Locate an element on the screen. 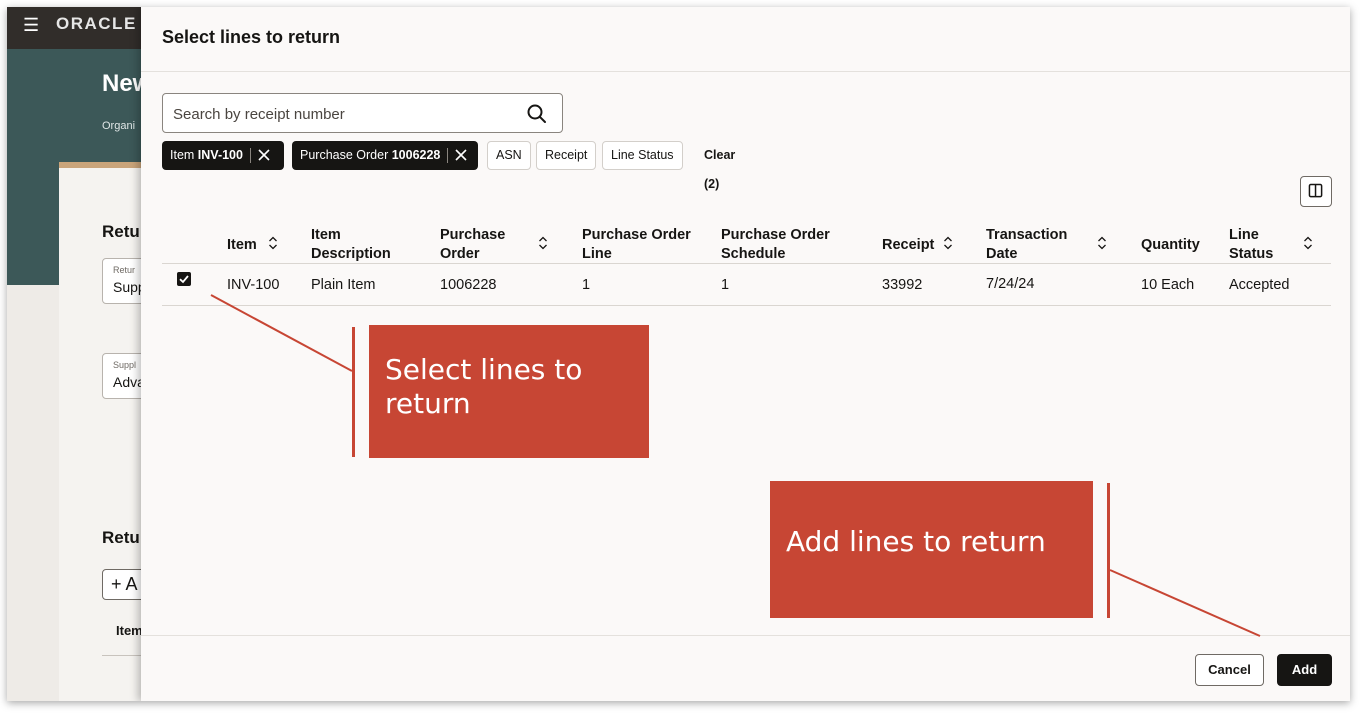 The image size is (1368, 722). cancel-button: Cancel is located at coordinates (1229, 670).